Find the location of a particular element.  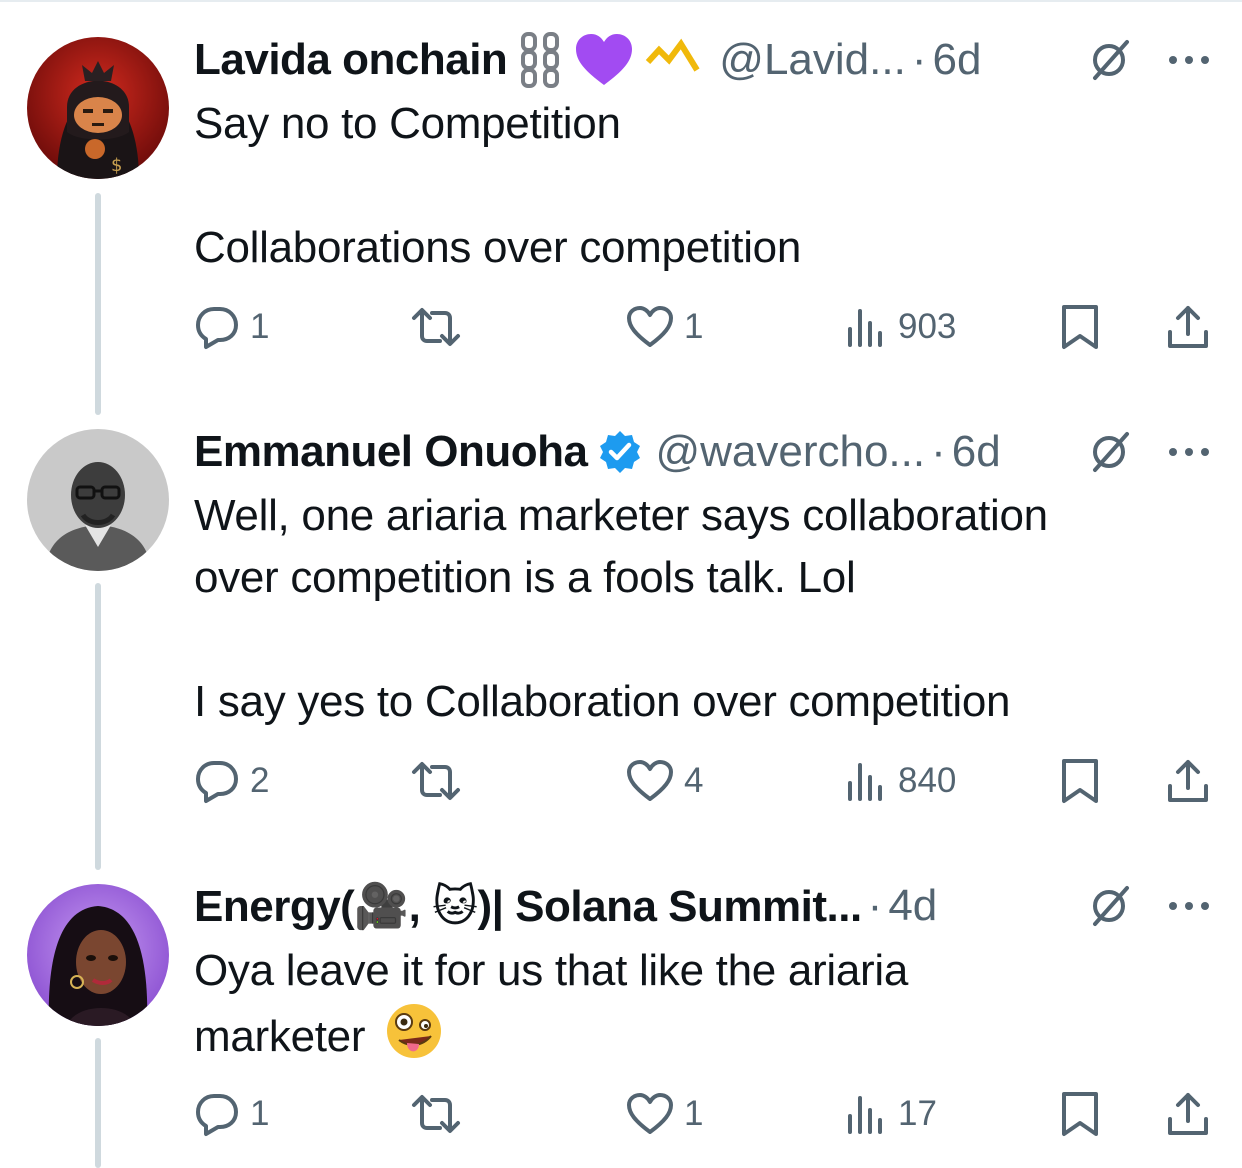

display-name: Emmanuel Onuoha is located at coordinates (391, 452).